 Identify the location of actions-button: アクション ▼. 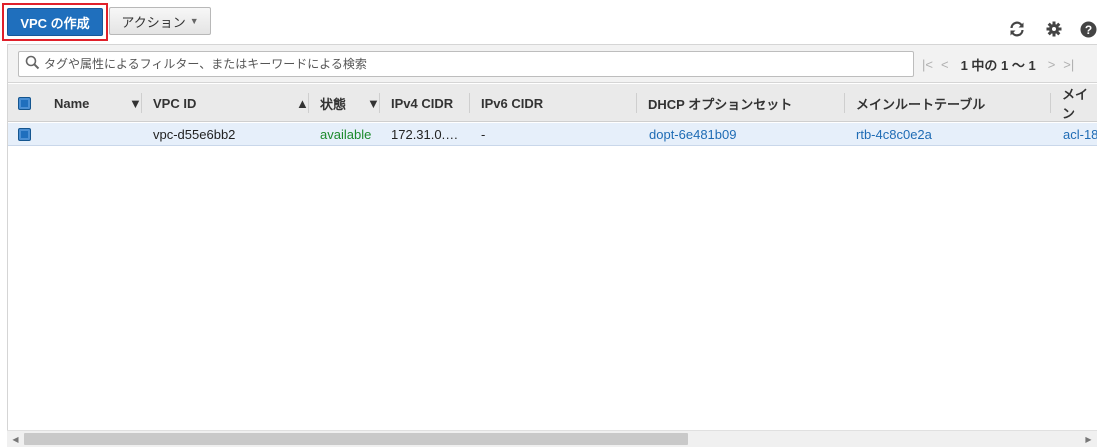
(160, 21).